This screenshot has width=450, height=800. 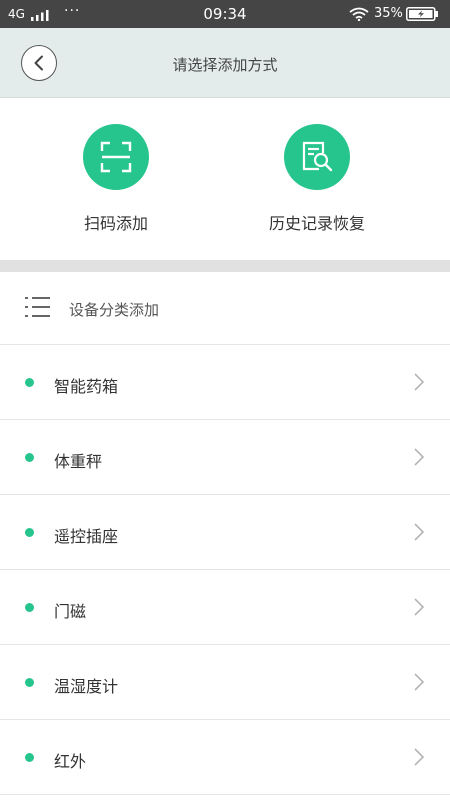 I want to click on battery-charging-icon, so click(x=422, y=14).